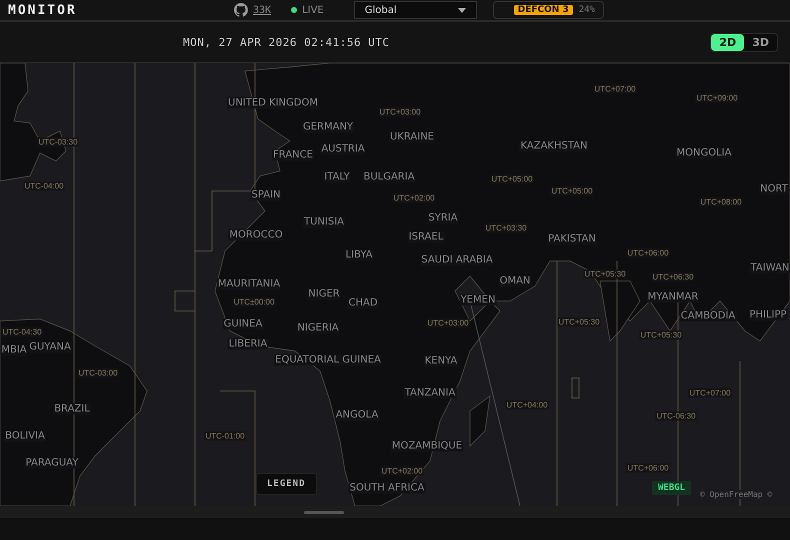 Image resolution: width=790 pixels, height=540 pixels. I want to click on timezone-label: UTC-03:30, so click(58, 142).